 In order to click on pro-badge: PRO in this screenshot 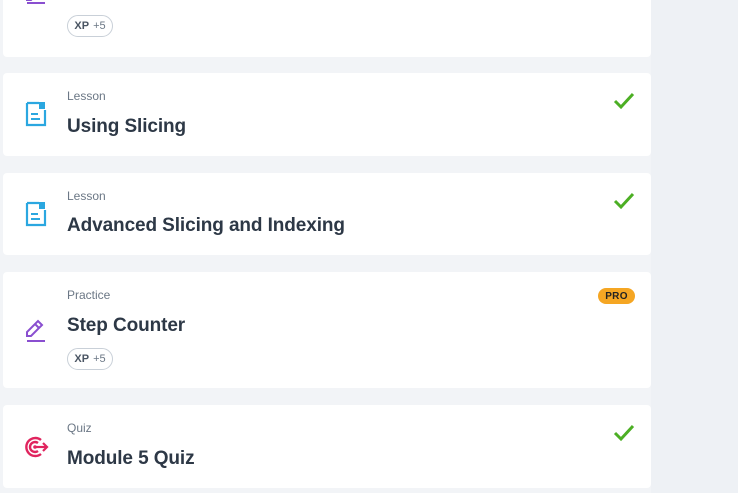, I will do `click(616, 296)`.